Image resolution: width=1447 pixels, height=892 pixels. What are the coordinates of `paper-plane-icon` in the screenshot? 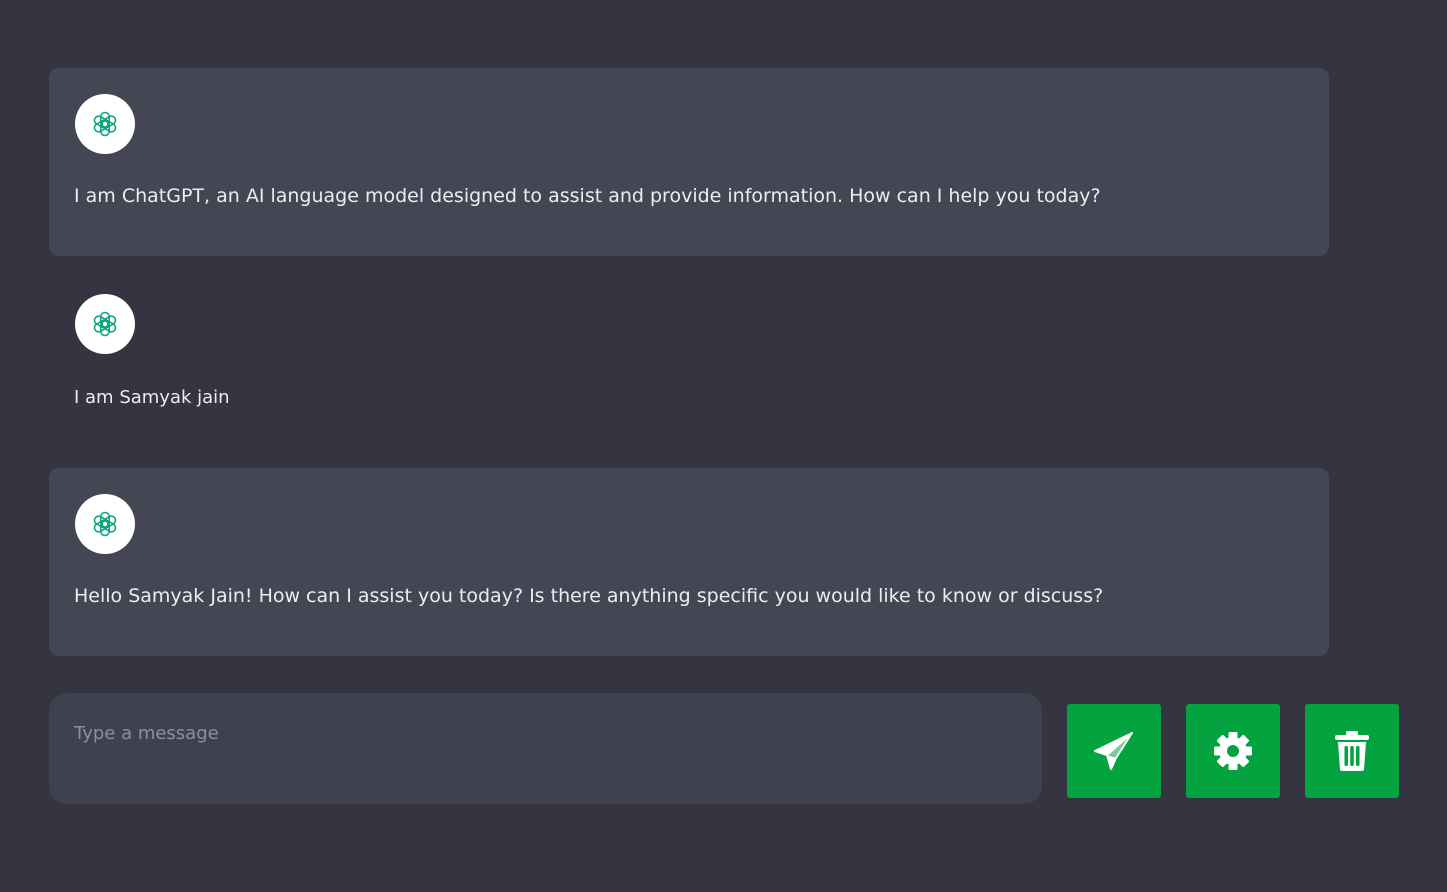 It's located at (1113, 751).